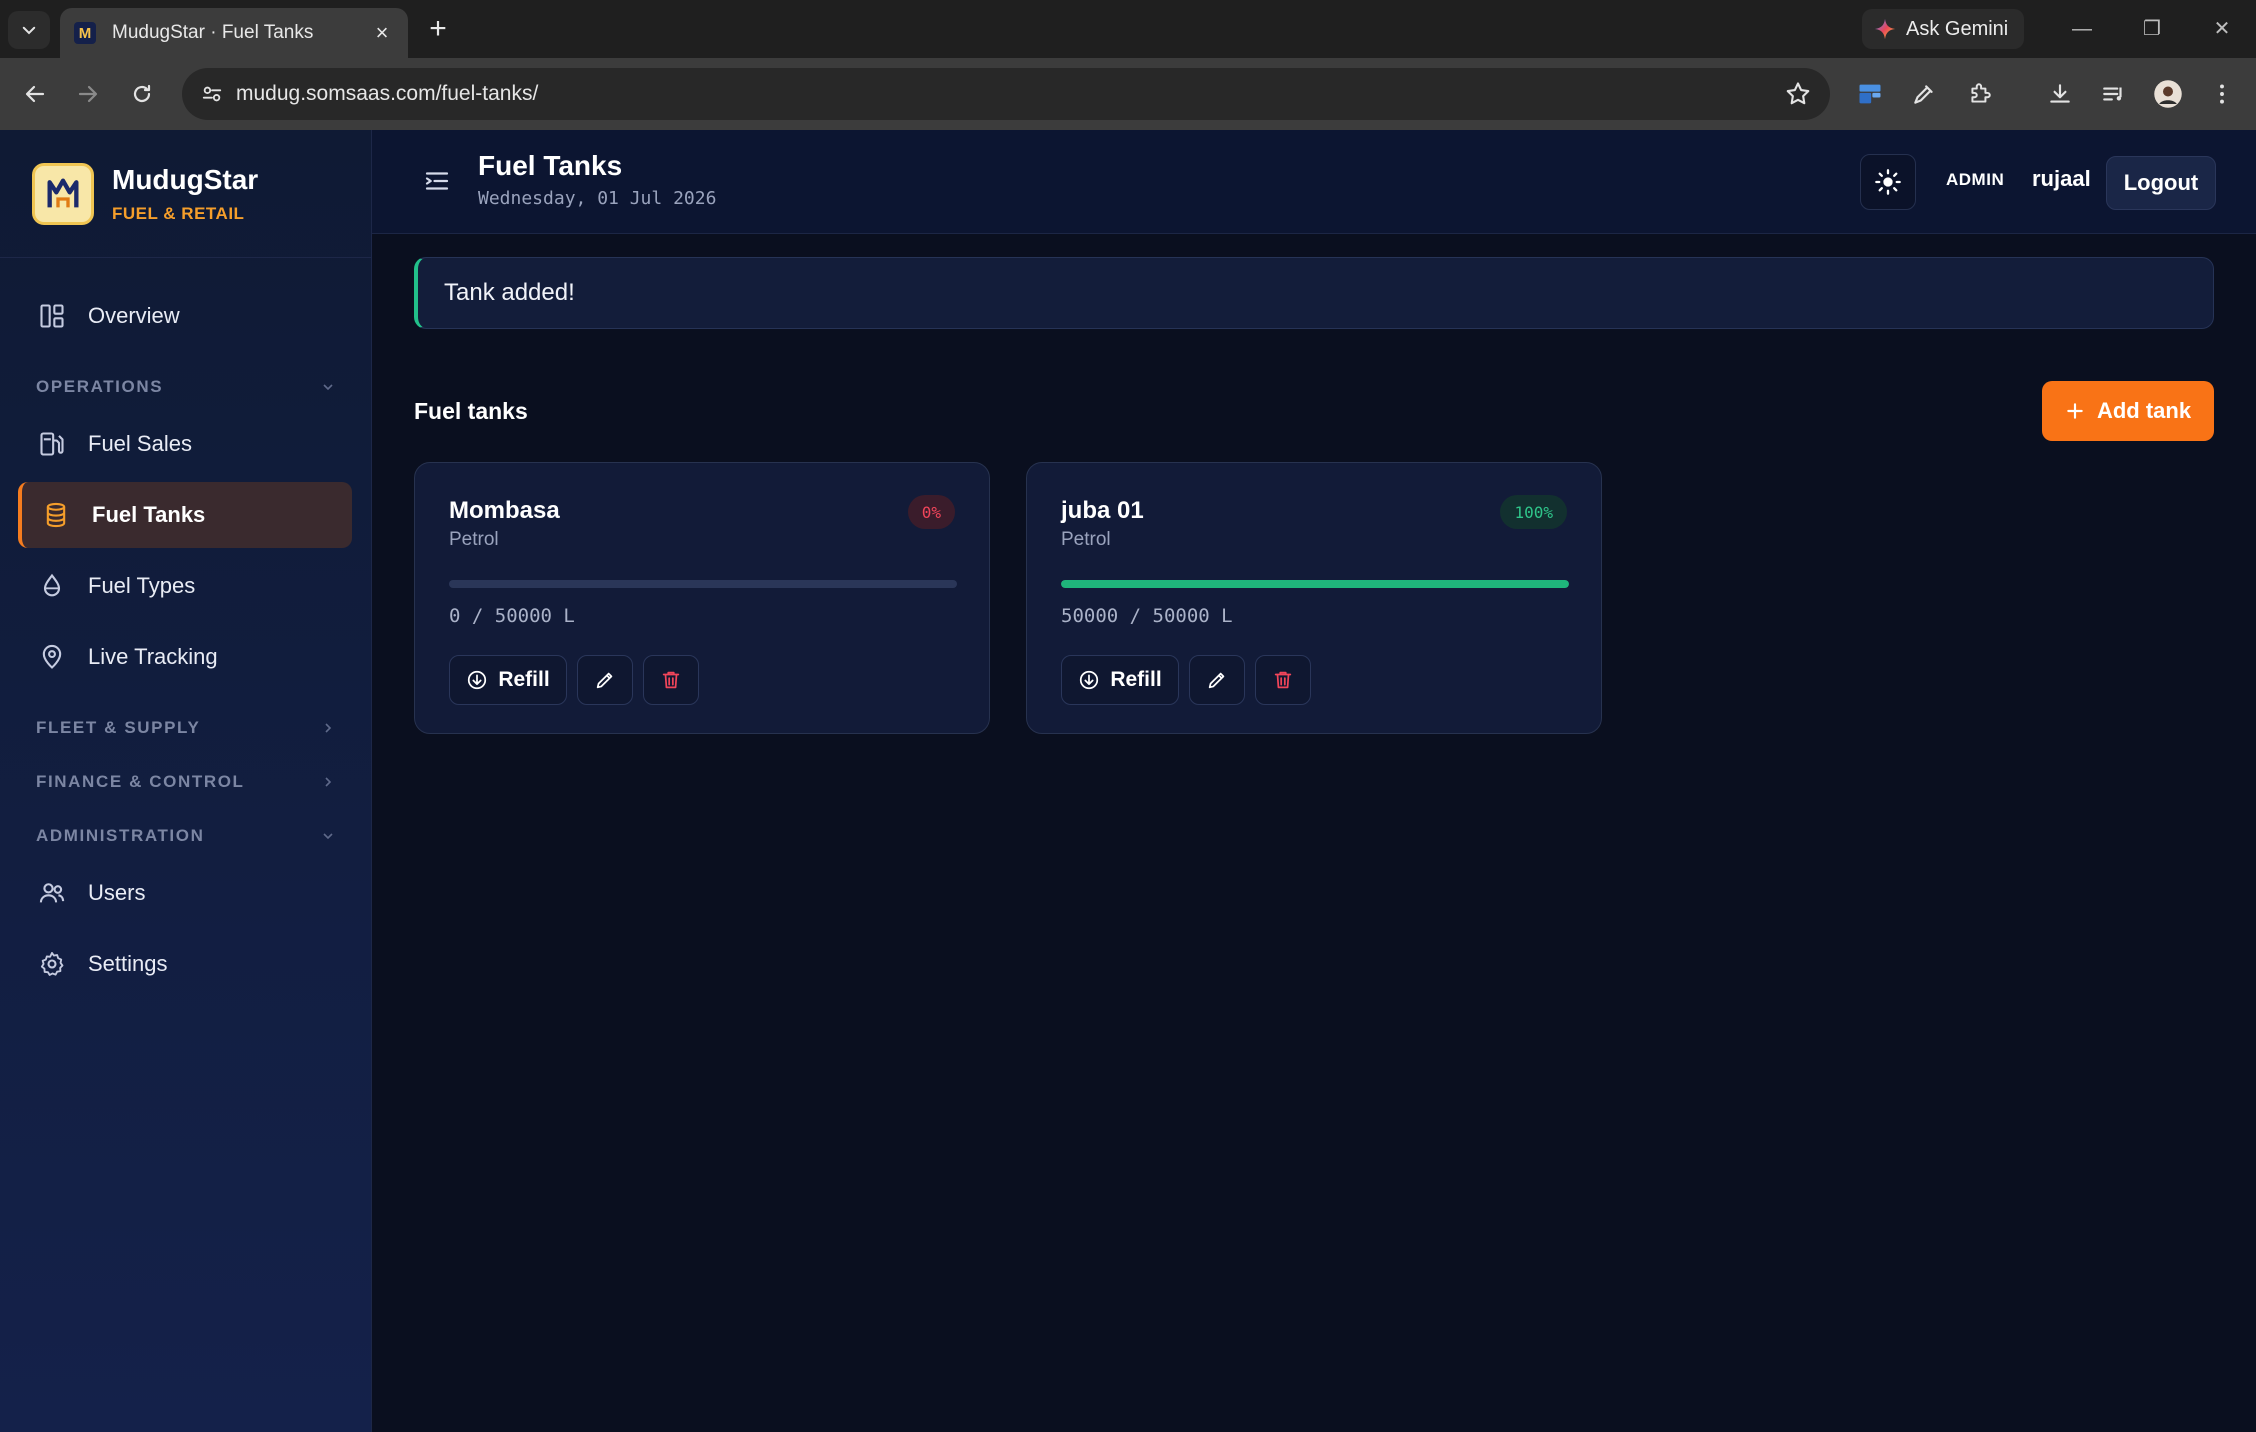 The width and height of the screenshot is (2256, 1432). I want to click on fill-percent-badge: 100%, so click(1533, 512).